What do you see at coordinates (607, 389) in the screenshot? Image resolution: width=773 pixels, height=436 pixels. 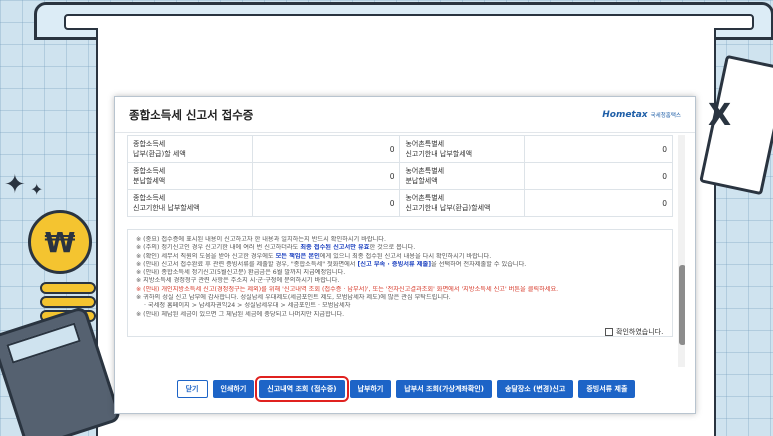 I see `submit-documents-button: 증빙서류 제출` at bounding box center [607, 389].